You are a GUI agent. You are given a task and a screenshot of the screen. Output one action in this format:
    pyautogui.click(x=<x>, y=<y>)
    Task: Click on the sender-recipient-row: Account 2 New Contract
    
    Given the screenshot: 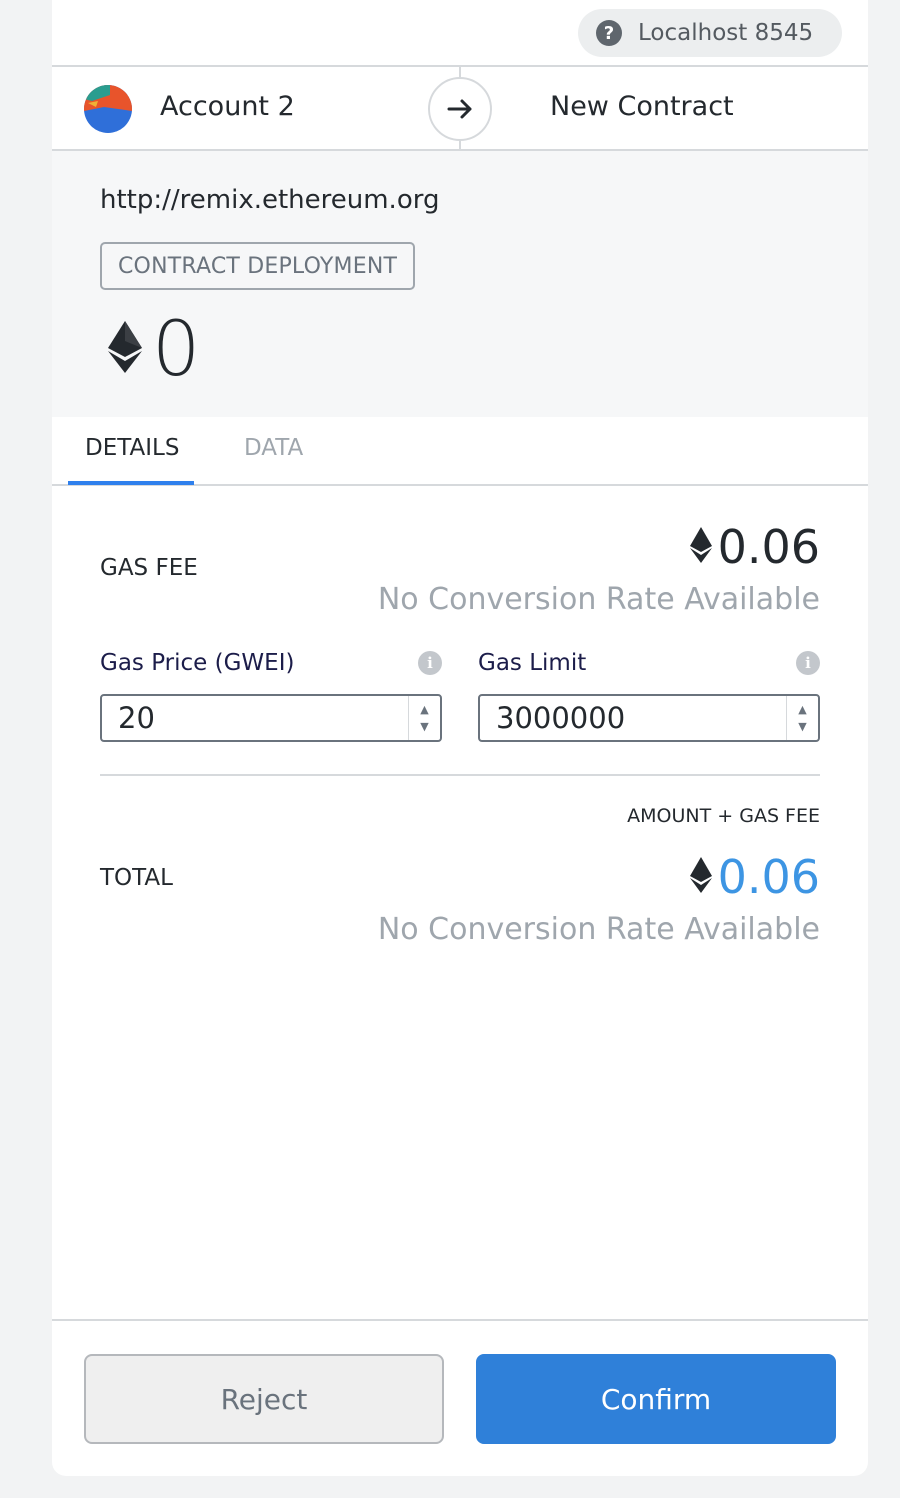 What is the action you would take?
    pyautogui.click(x=460, y=109)
    